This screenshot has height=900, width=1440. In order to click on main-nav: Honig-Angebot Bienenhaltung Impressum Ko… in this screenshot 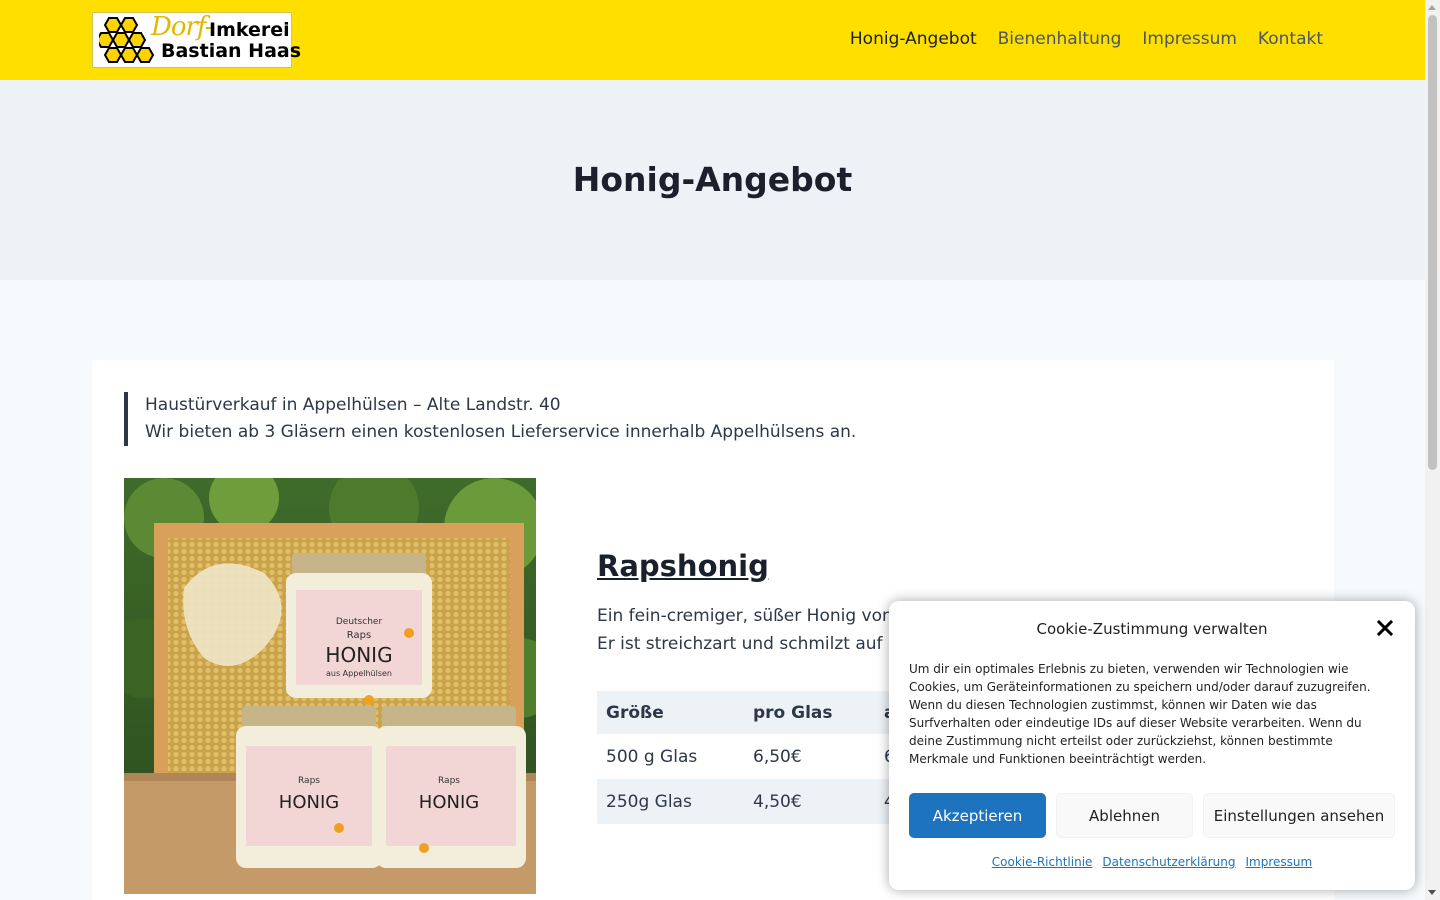, I will do `click(1086, 39)`.